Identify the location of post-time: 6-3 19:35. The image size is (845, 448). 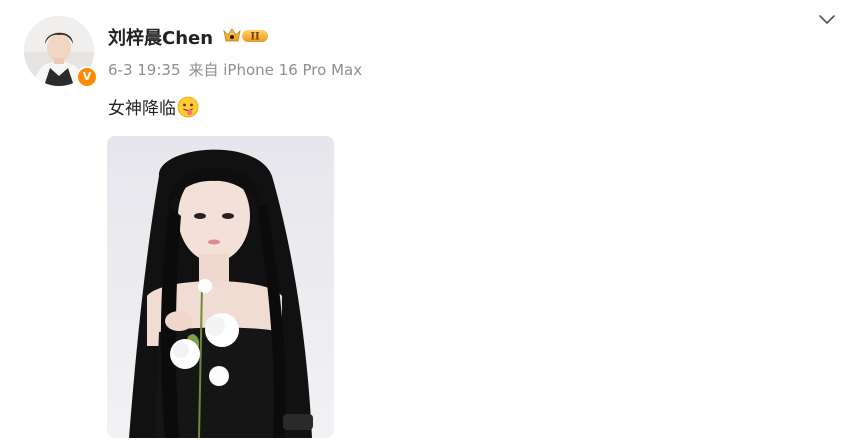
(144, 70).